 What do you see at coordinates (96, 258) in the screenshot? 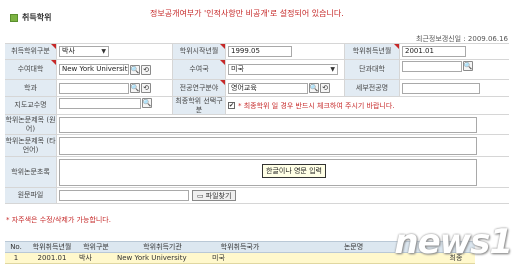
I see `cell-degree-type: 박사` at bounding box center [96, 258].